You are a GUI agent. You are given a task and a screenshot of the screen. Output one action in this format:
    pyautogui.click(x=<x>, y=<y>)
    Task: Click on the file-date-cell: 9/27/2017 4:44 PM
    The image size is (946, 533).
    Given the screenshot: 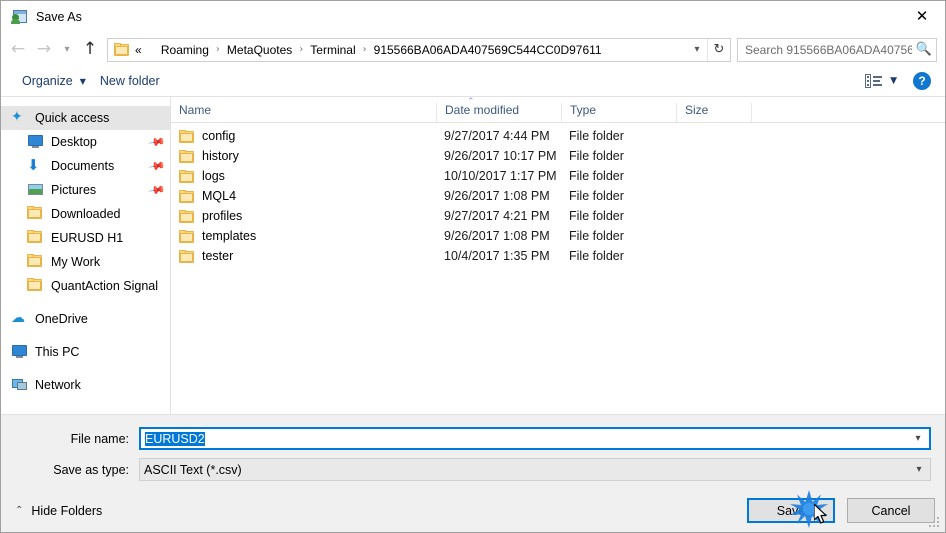 What is the action you would take?
    pyautogui.click(x=497, y=136)
    